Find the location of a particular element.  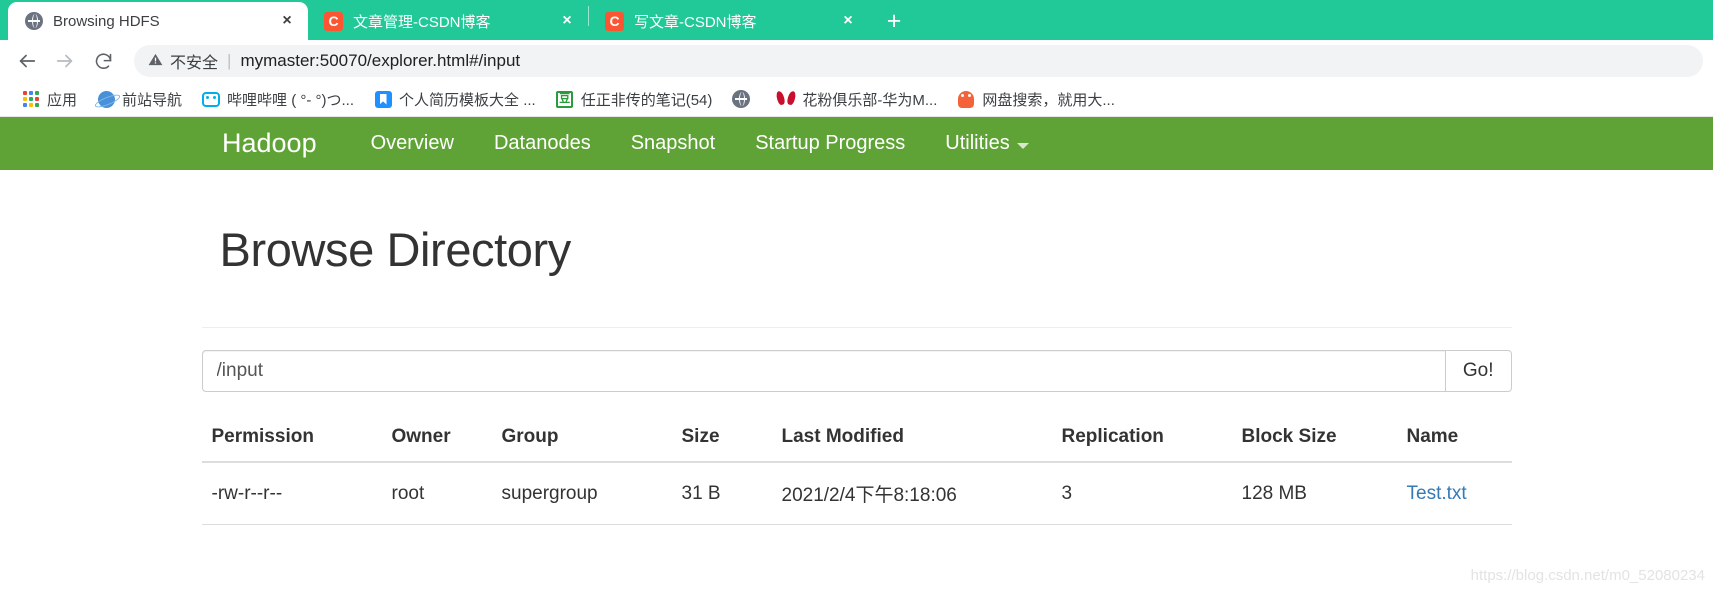

column-header-size: Size is located at coordinates (721, 440).